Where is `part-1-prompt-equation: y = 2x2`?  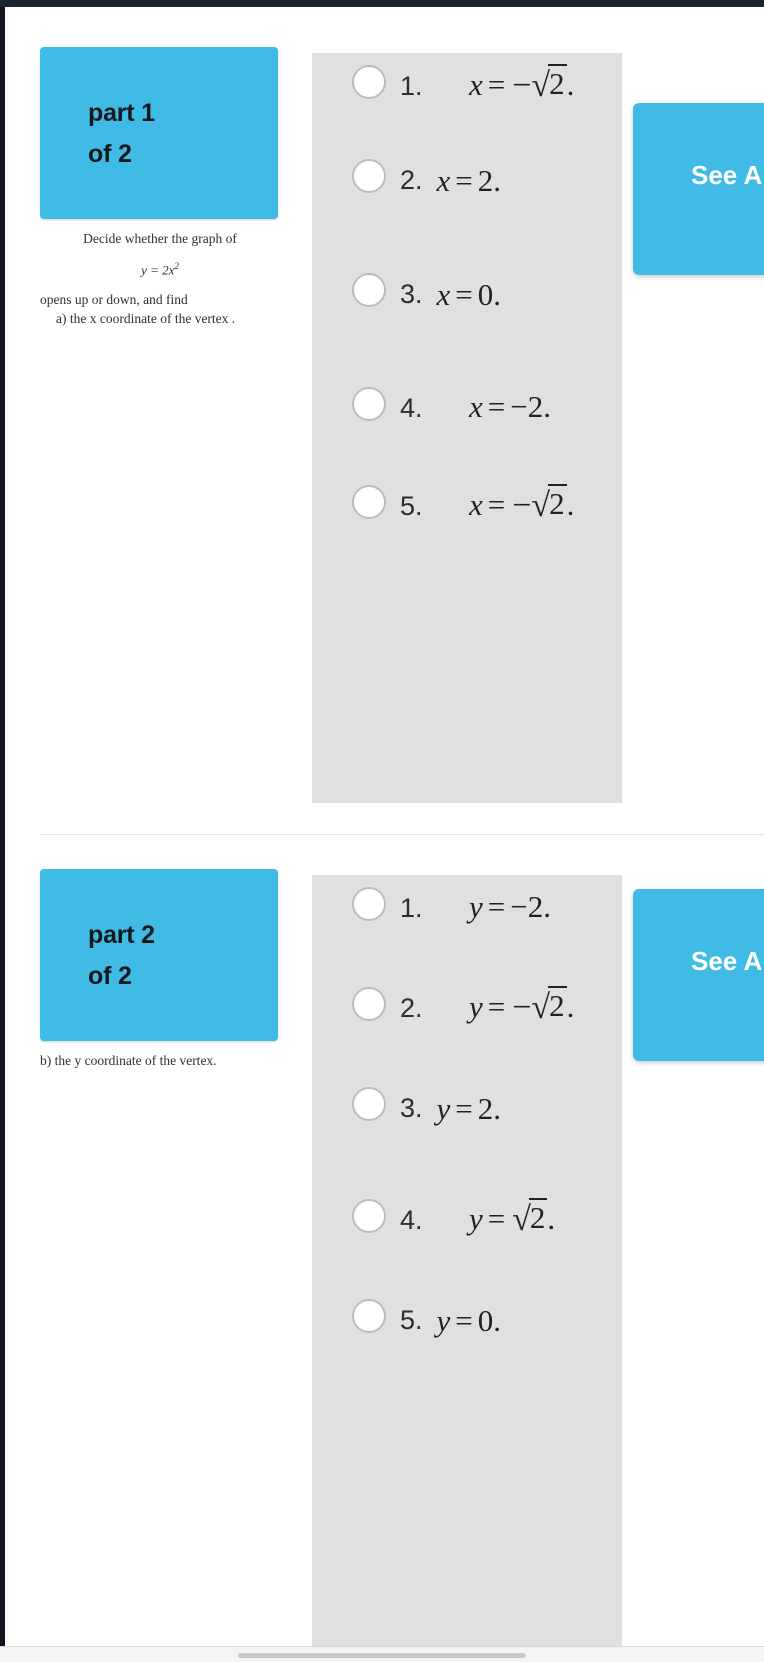
part-1-prompt-equation: y = 2x2 is located at coordinates (160, 268).